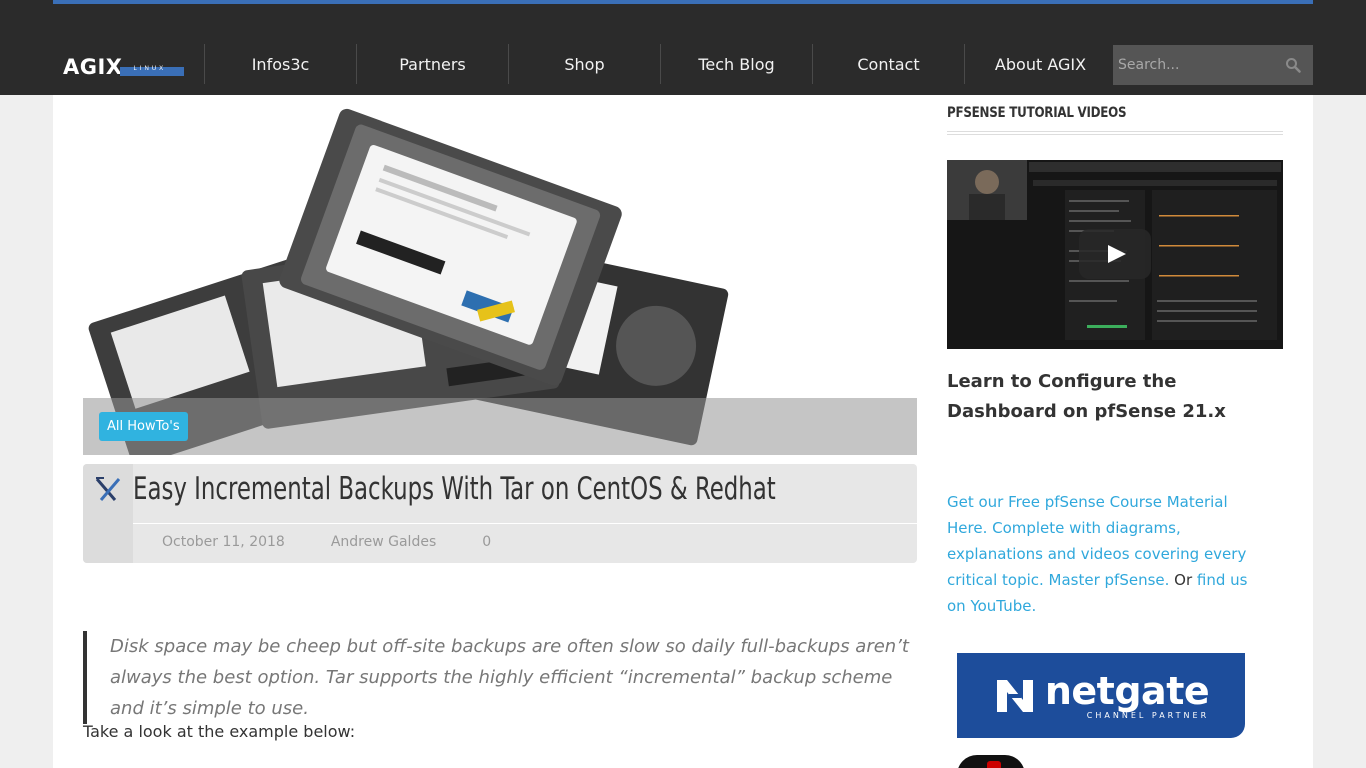 The height and width of the screenshot is (768, 1366). Describe the element at coordinates (219, 731) in the screenshot. I see `article-body-intro: Take a look at the example below:` at that location.